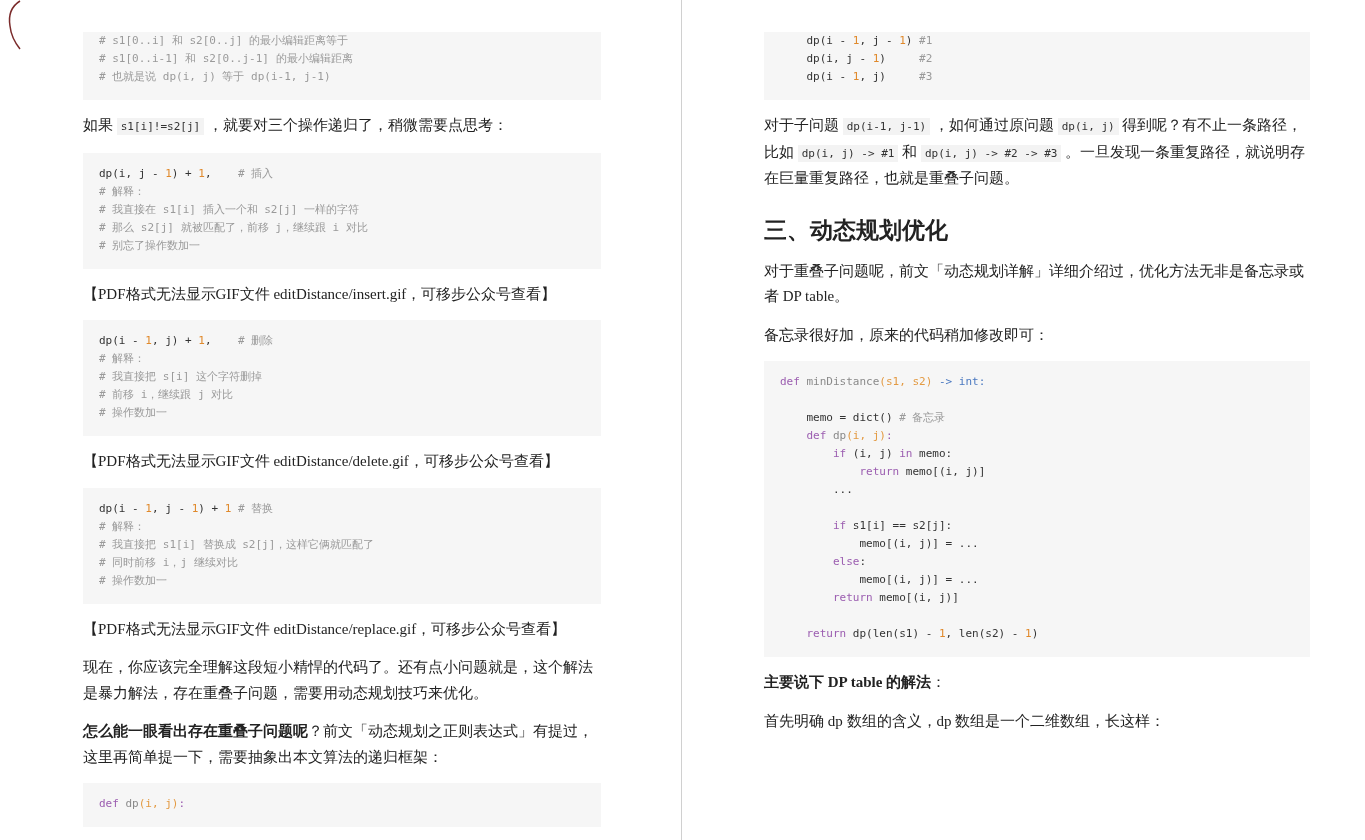 This screenshot has height=840, width=1365. What do you see at coordinates (856, 682) in the screenshot?
I see `paragraph: 主要说下 DP table 的解法：` at bounding box center [856, 682].